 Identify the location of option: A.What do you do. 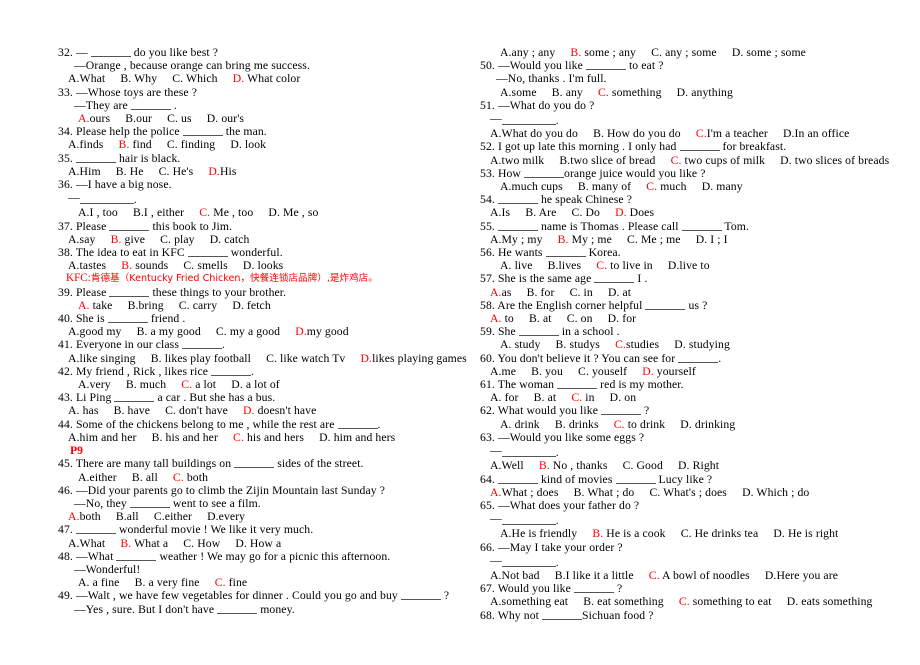
(534, 133).